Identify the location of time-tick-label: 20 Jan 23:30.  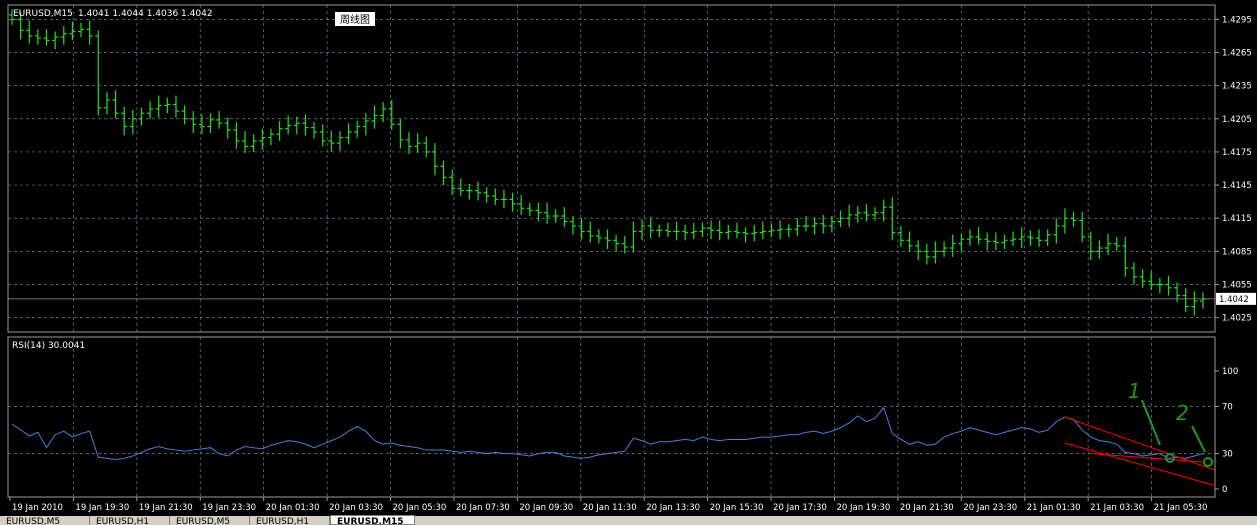
(990, 508).